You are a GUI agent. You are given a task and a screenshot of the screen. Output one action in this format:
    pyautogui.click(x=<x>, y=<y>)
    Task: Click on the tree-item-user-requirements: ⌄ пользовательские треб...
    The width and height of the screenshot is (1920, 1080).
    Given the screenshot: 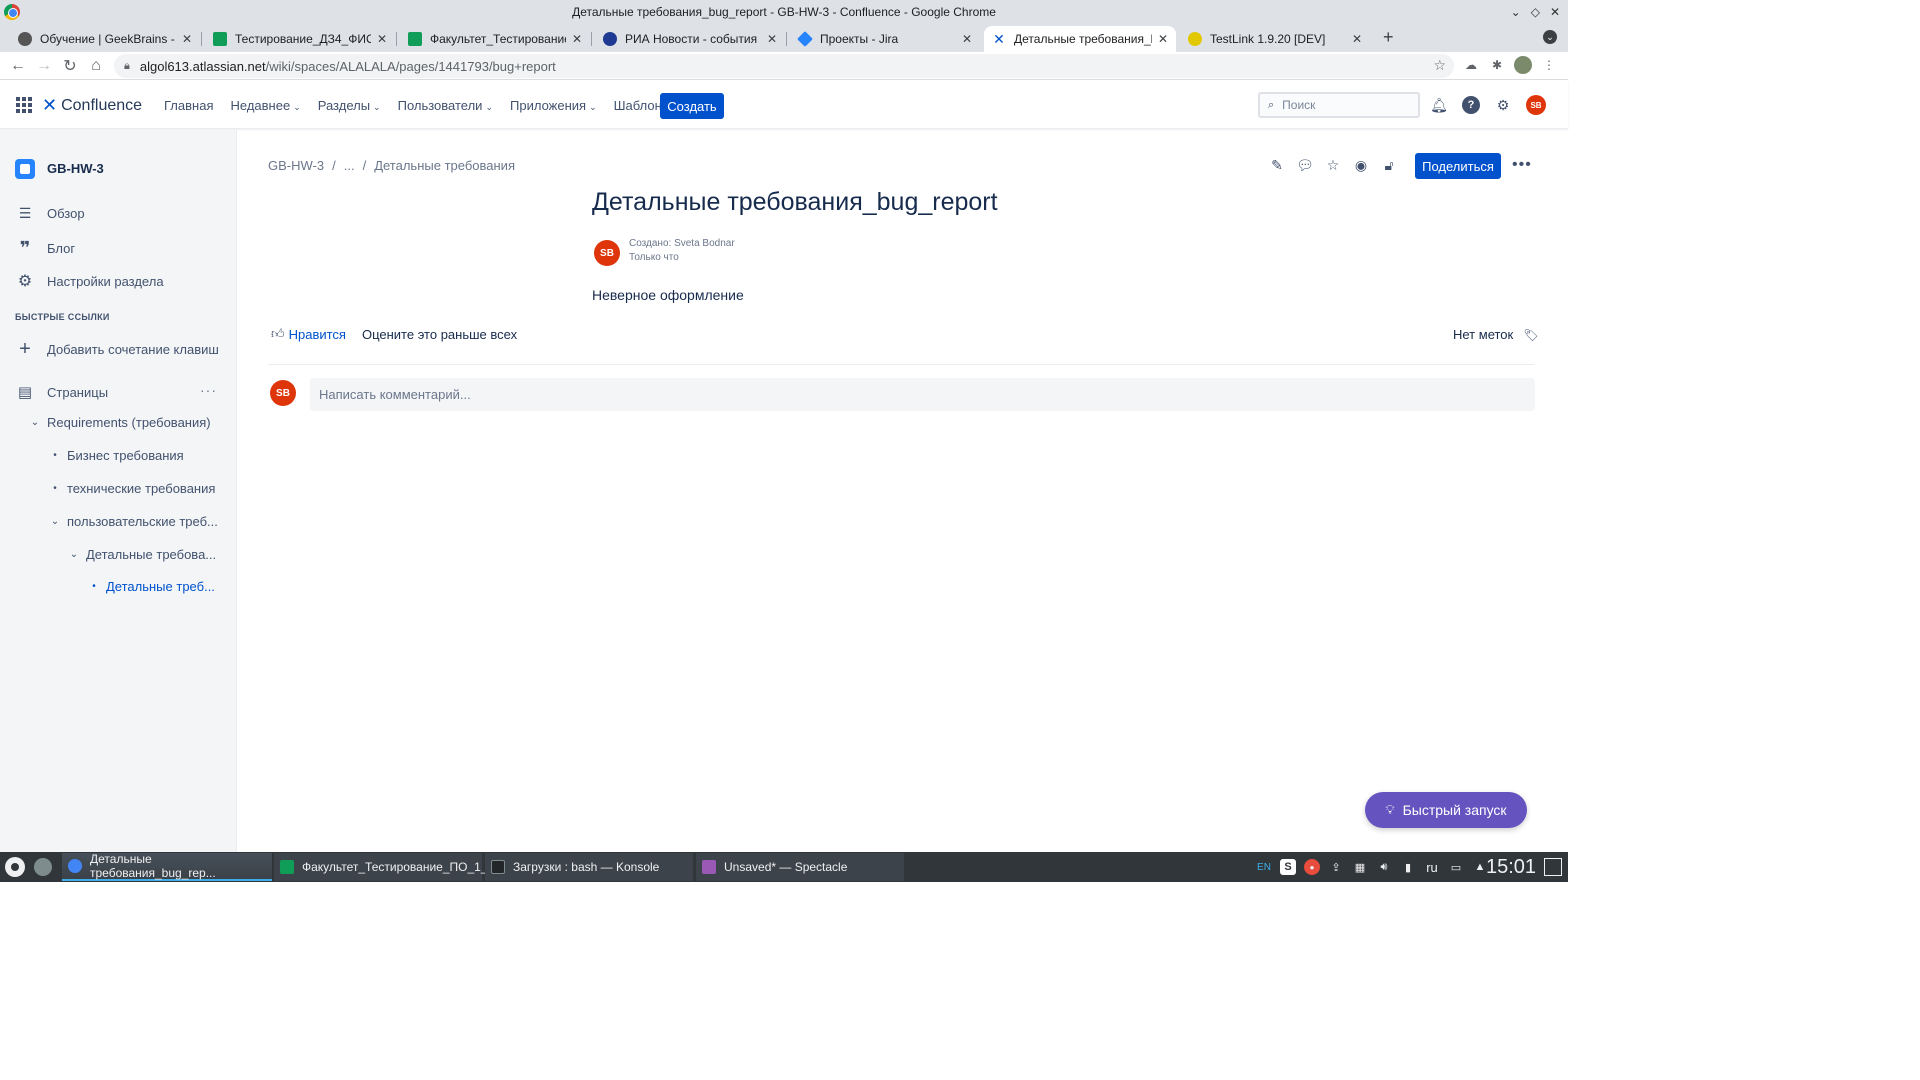 What is the action you would take?
    pyautogui.click(x=132, y=521)
    